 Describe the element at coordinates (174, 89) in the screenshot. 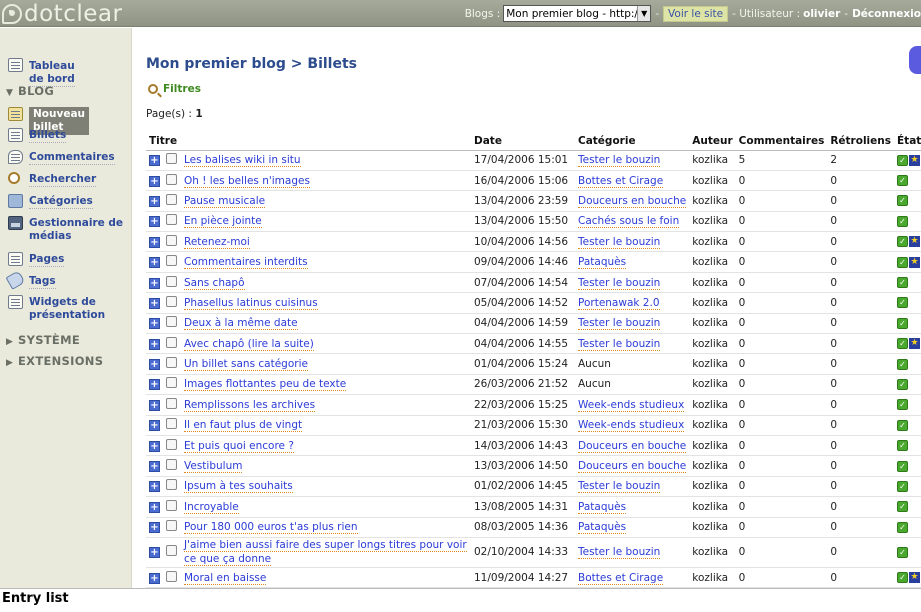

I see `filters-toggle: Filtres` at that location.